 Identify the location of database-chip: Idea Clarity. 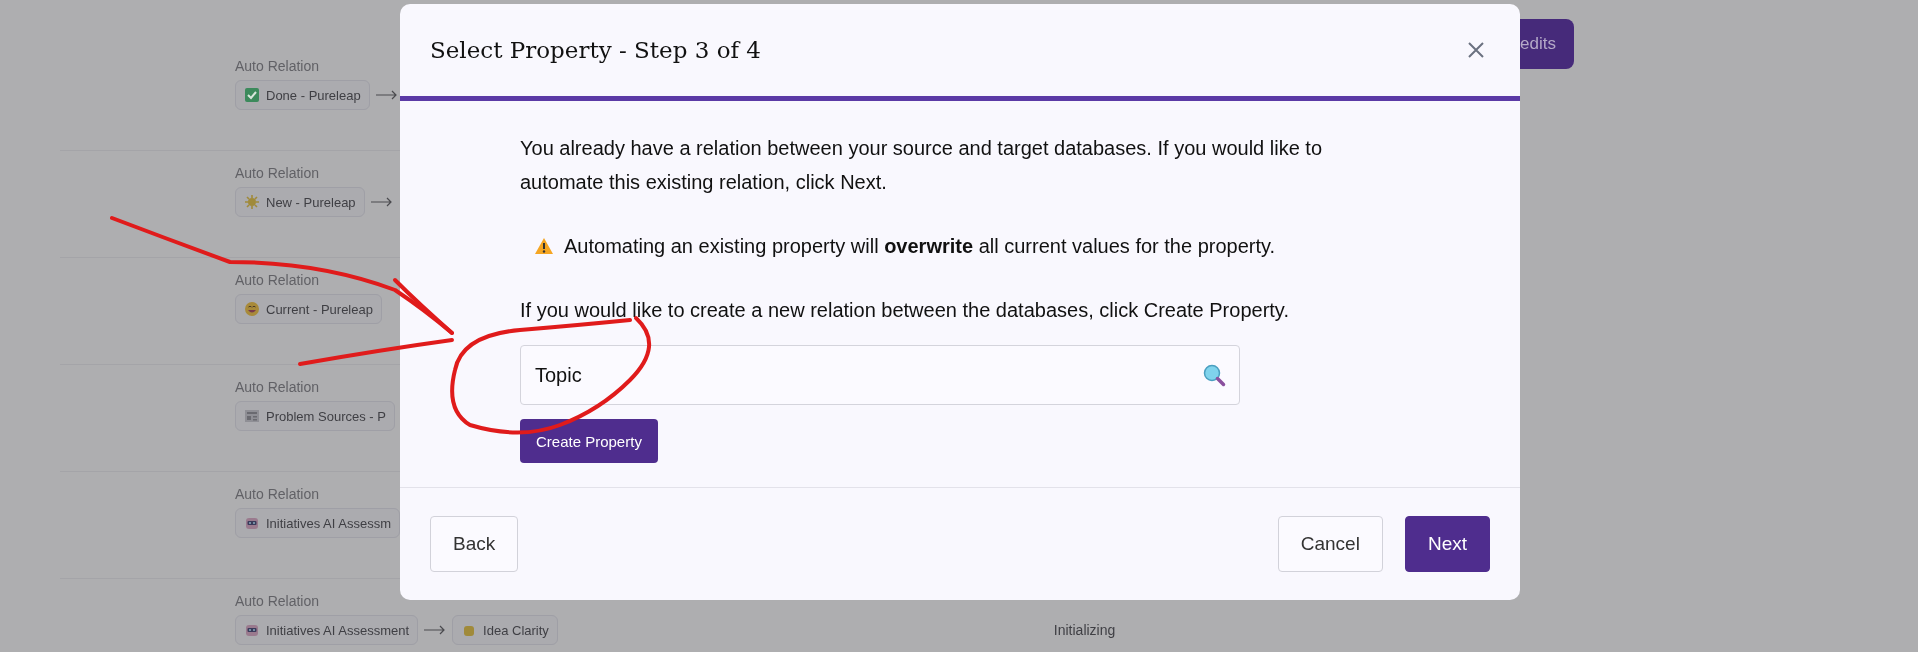
(505, 630).